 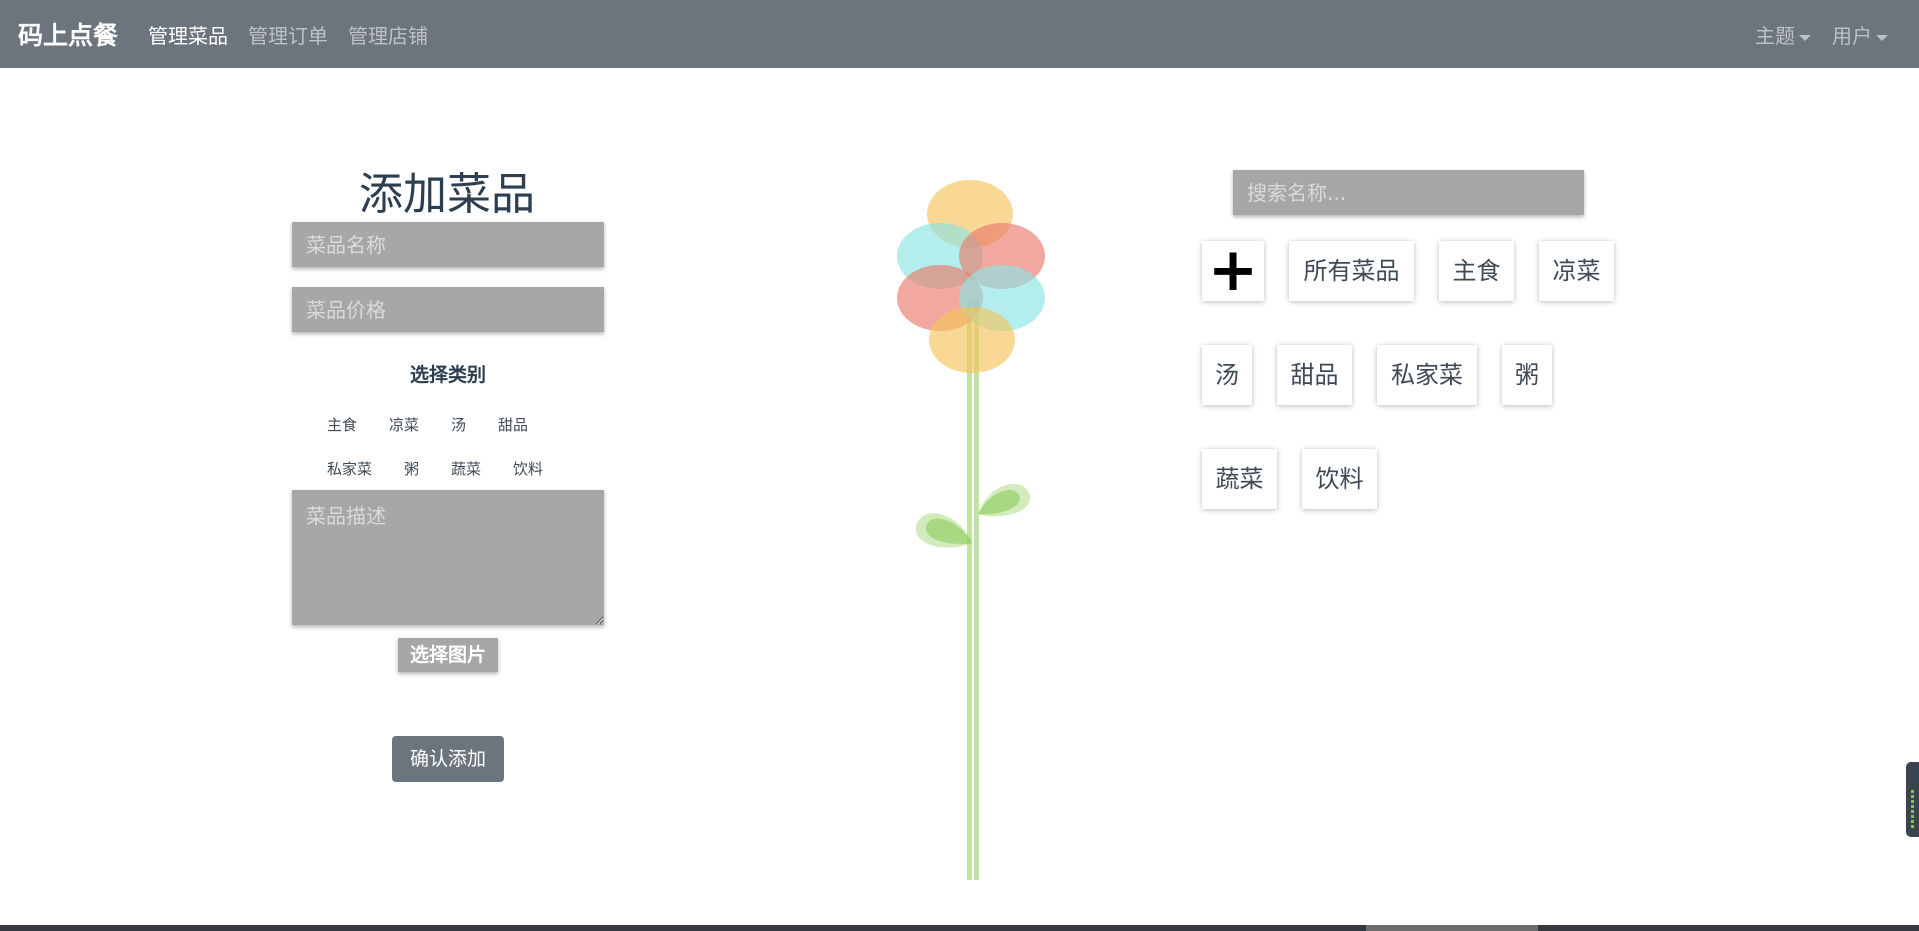 What do you see at coordinates (1576, 271) in the screenshot?
I see `filter-tile: 凉菜` at bounding box center [1576, 271].